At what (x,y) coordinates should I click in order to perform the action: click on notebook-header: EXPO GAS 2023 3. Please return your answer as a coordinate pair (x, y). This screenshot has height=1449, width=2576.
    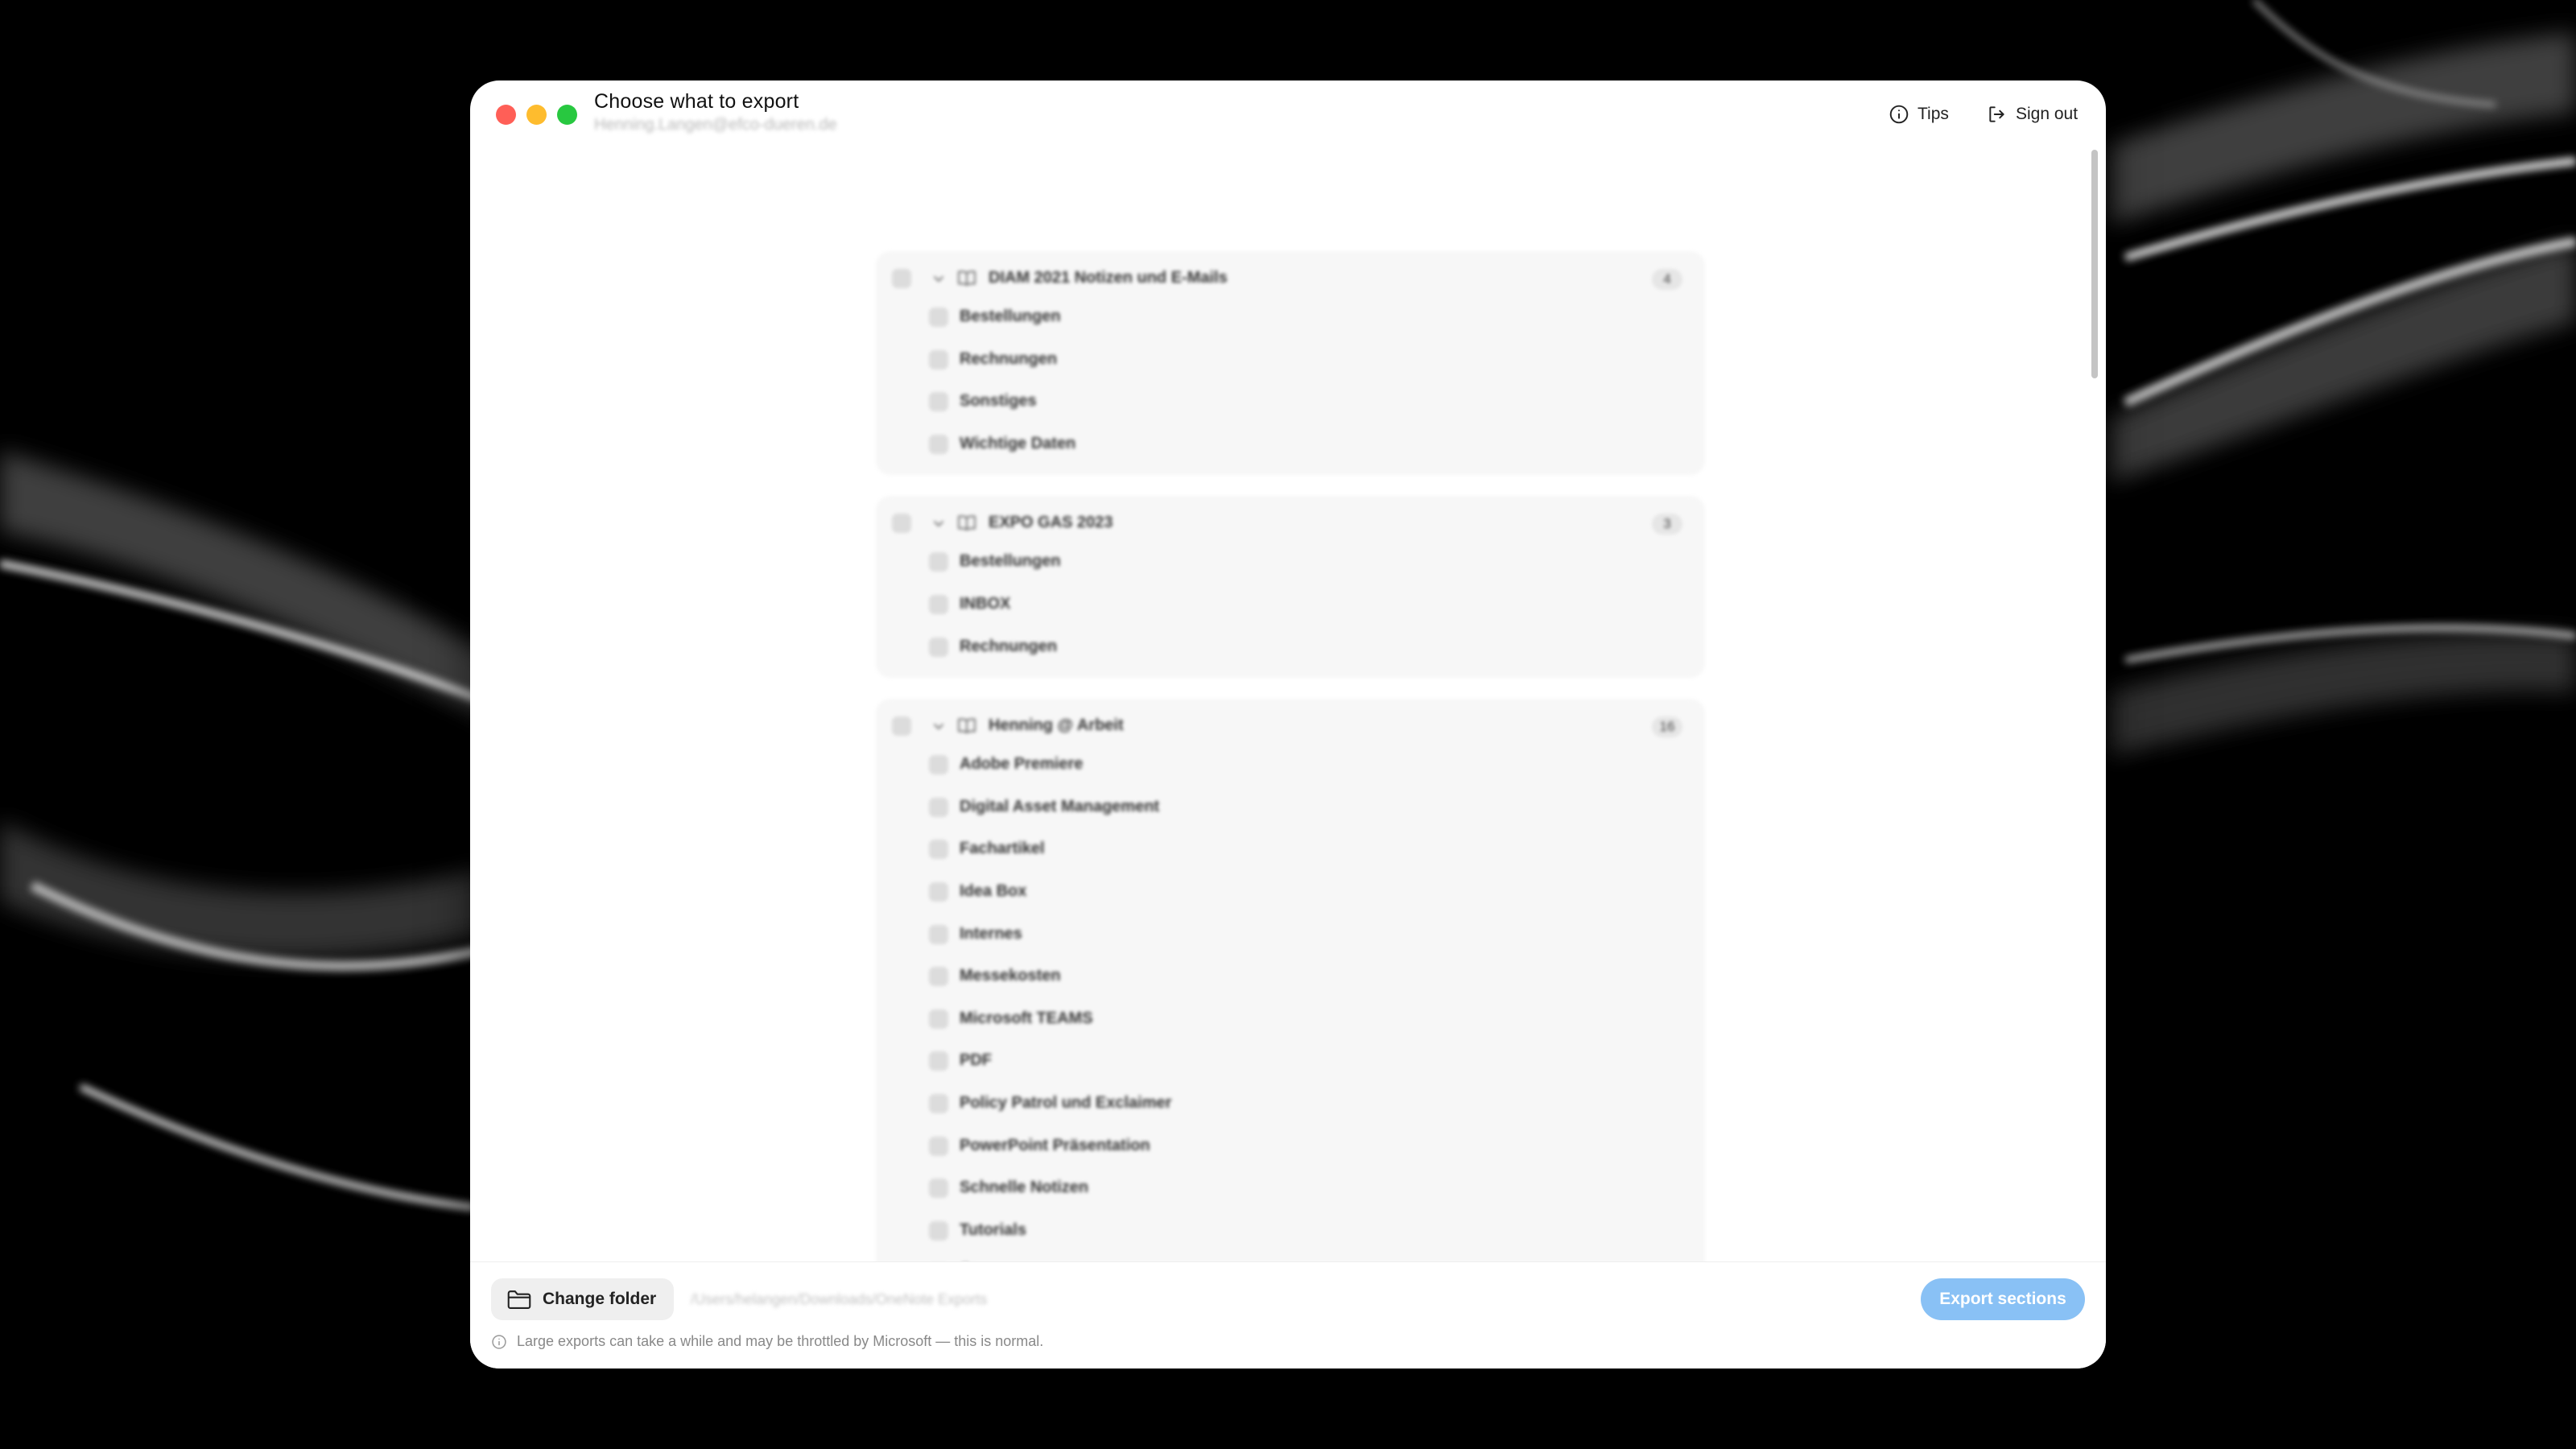
    Looking at the image, I should click on (1290, 523).